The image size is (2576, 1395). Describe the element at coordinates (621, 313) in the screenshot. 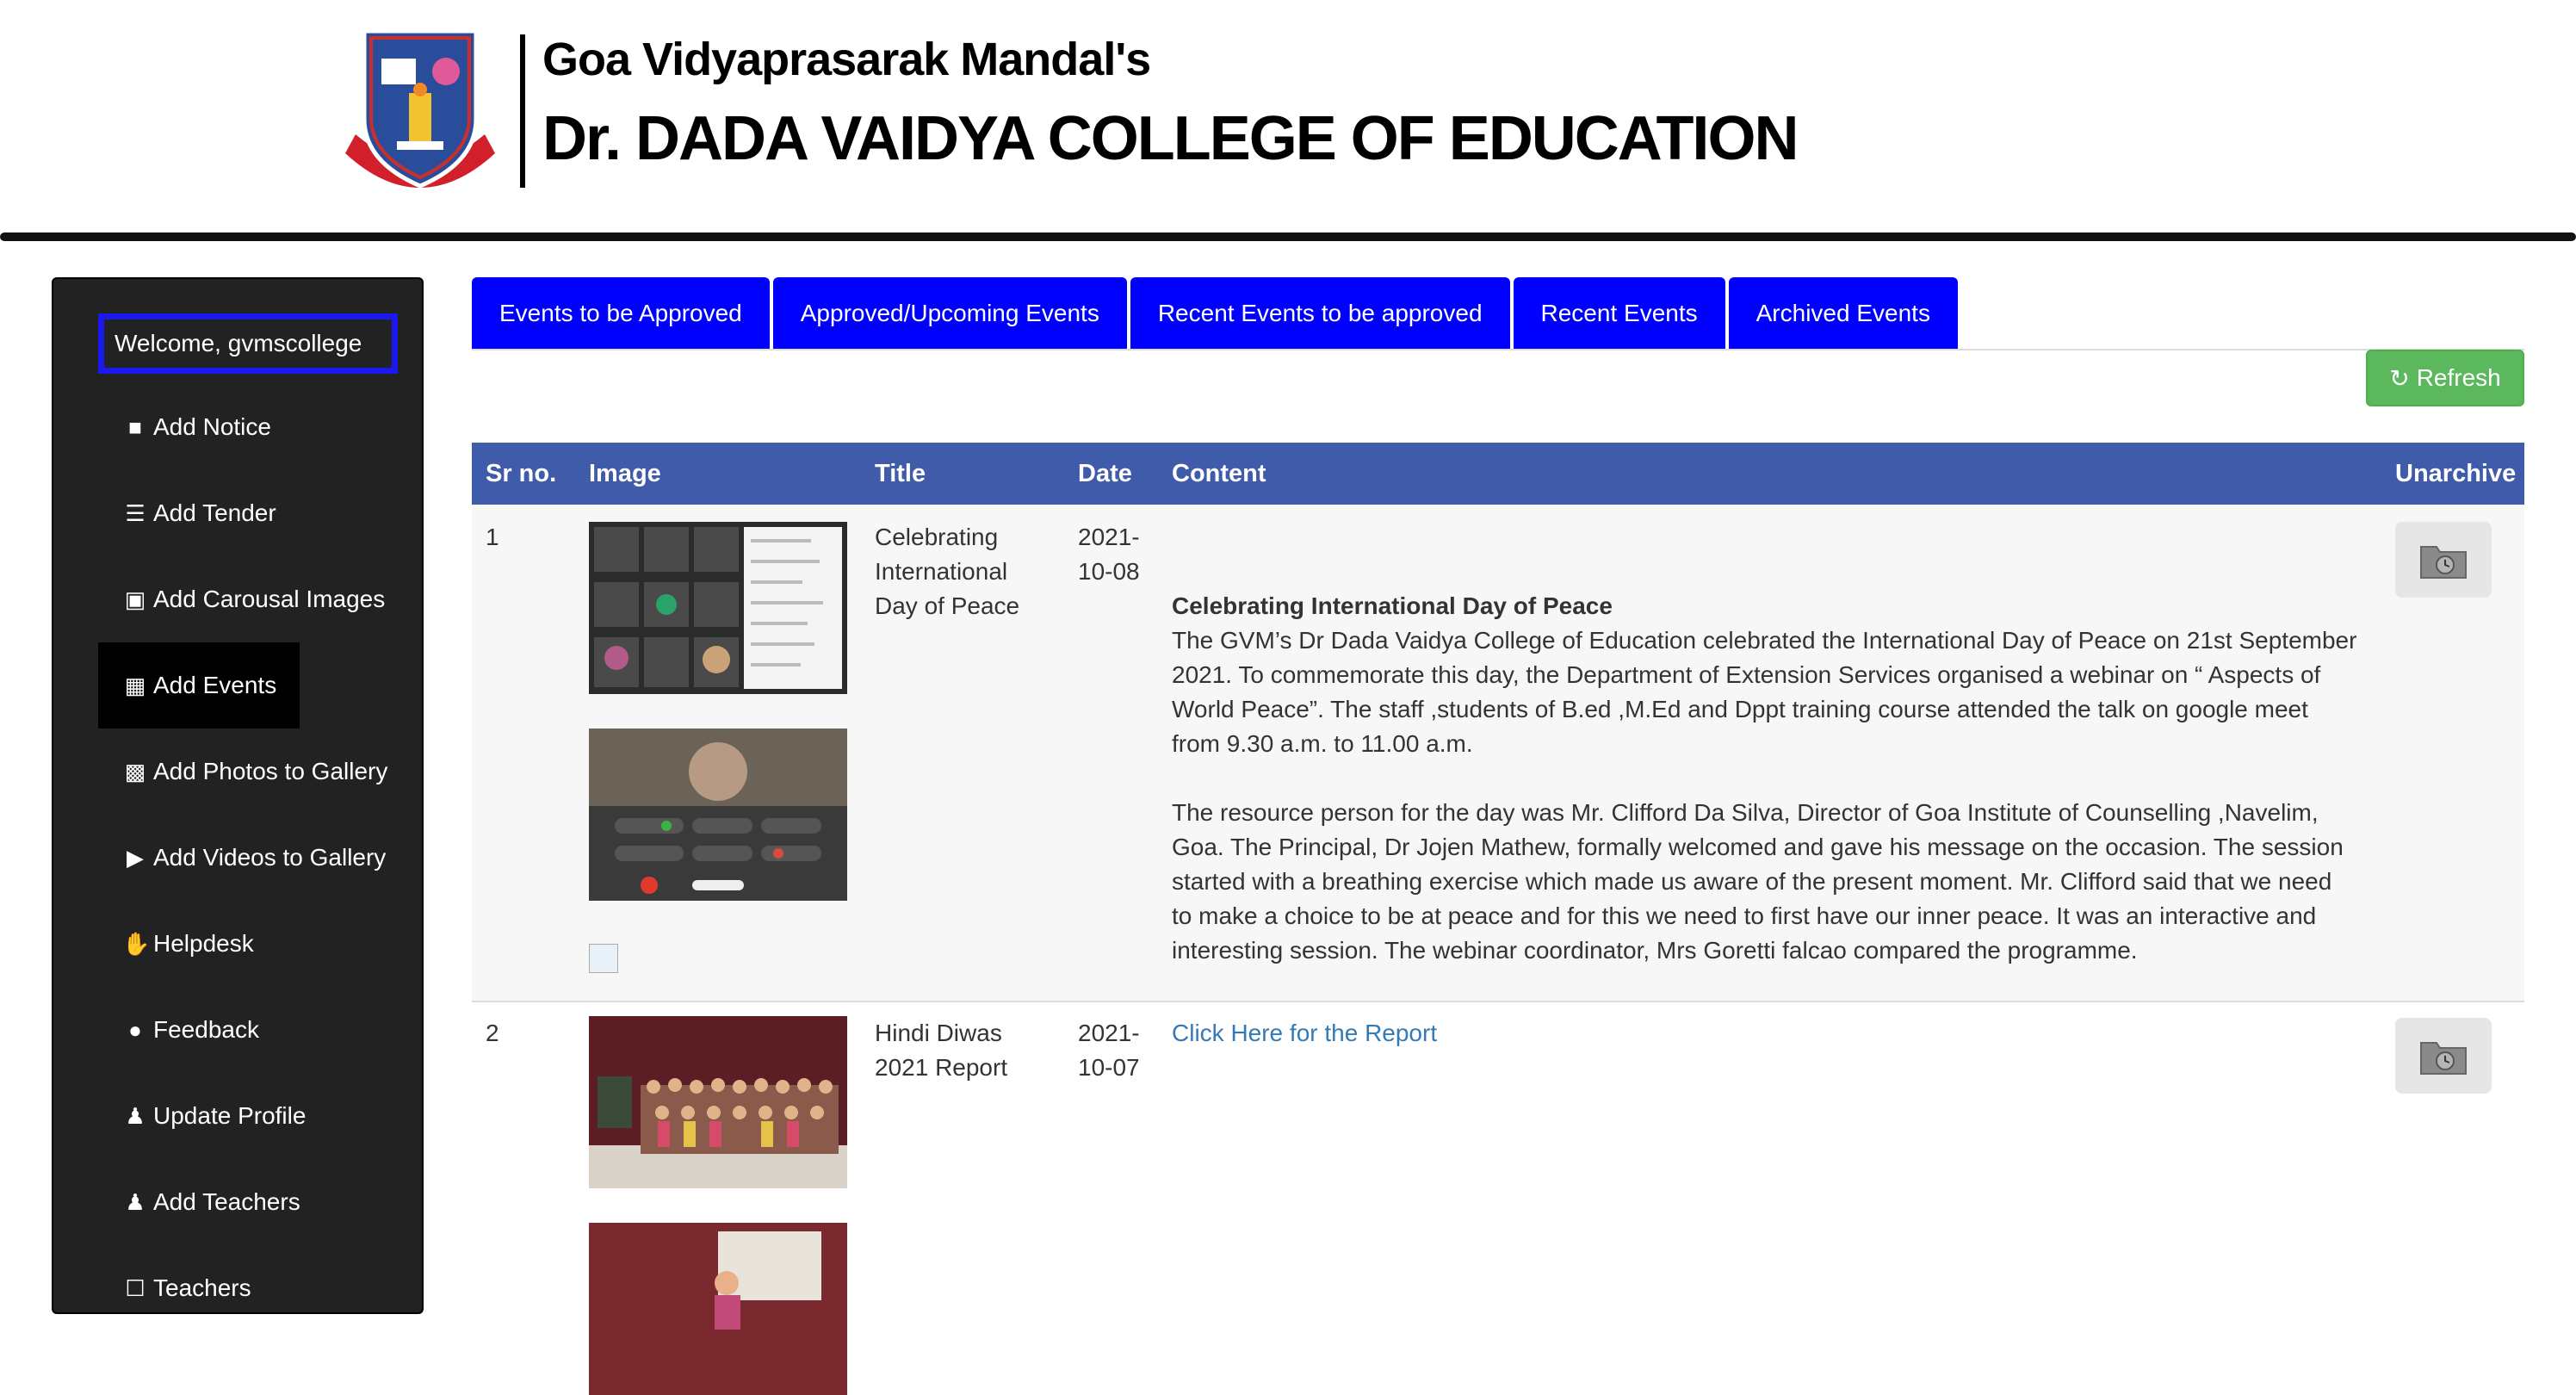

I see `tab-events-to-be-approved: Events to be Approved` at that location.